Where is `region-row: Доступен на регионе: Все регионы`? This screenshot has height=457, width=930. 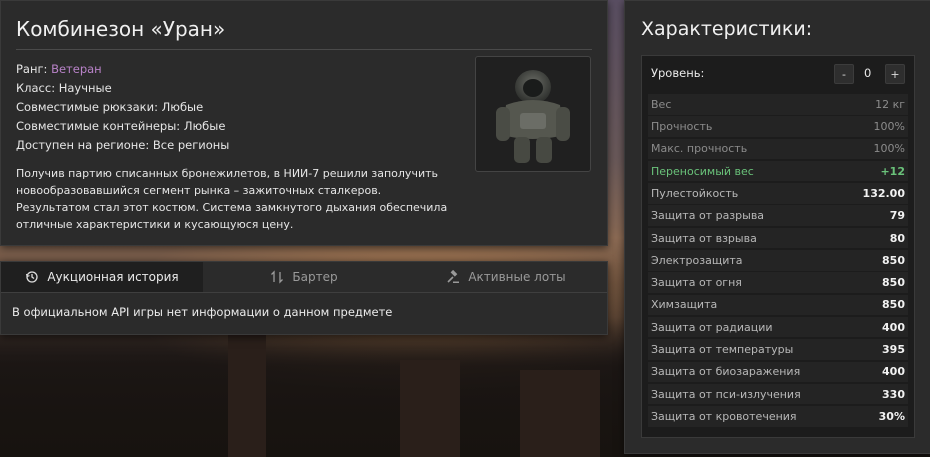 region-row: Доступен на регионе: Все регионы is located at coordinates (123, 145).